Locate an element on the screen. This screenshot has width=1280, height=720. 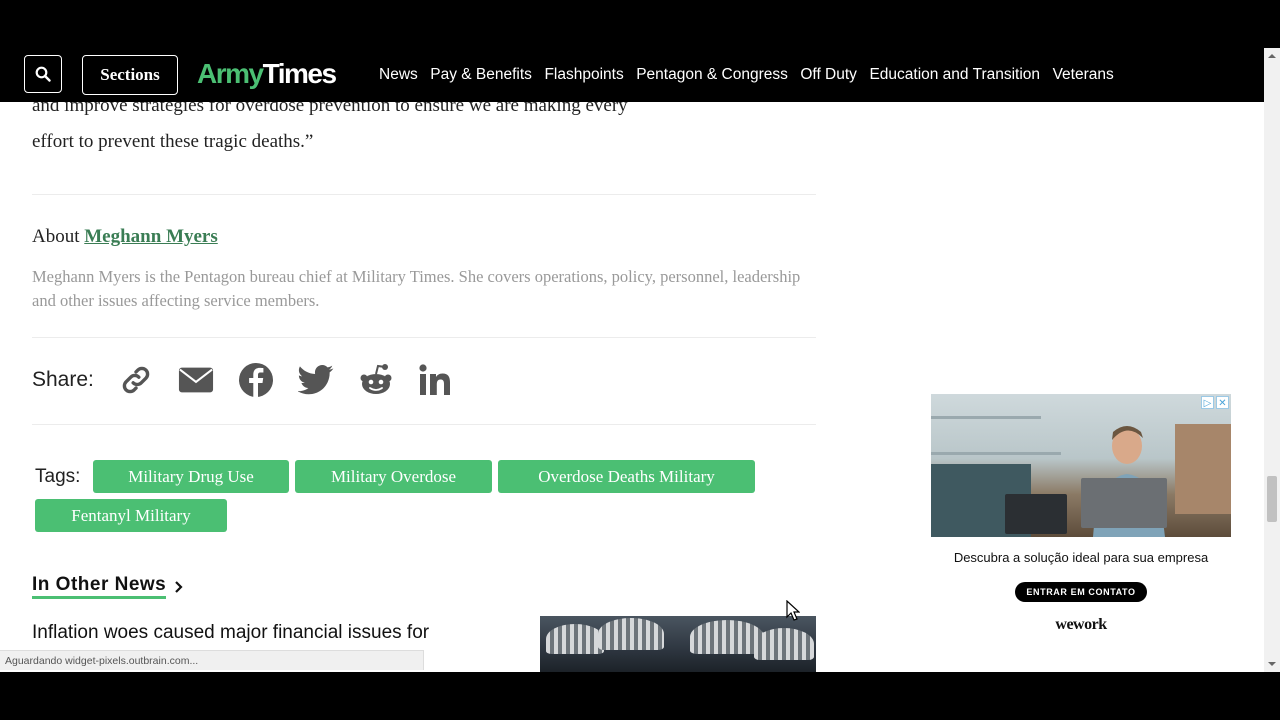
ad-close-icon: ✕ is located at coordinates (1222, 402).